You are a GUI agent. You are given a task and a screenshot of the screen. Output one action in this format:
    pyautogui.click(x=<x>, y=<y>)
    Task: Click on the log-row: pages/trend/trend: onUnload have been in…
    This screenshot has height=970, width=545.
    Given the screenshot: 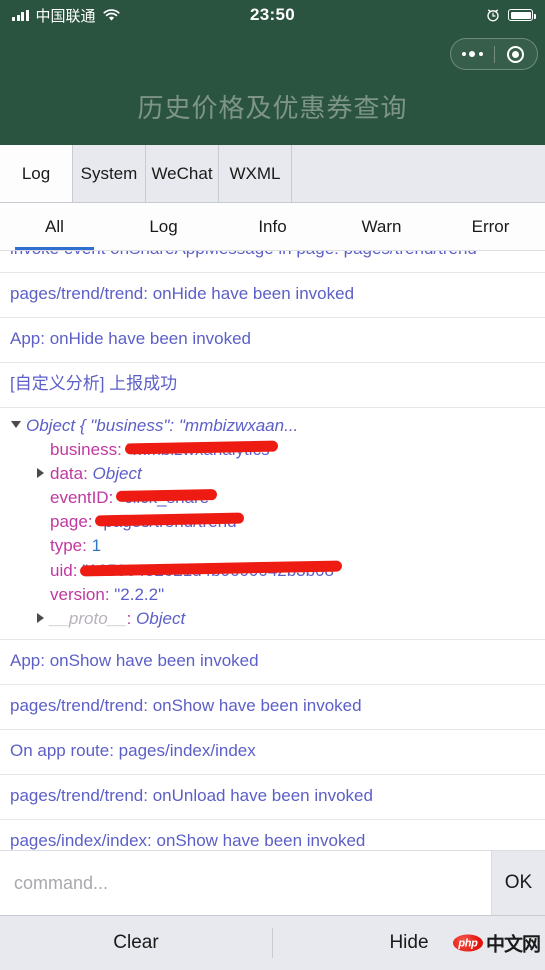 What is the action you would take?
    pyautogui.click(x=272, y=797)
    